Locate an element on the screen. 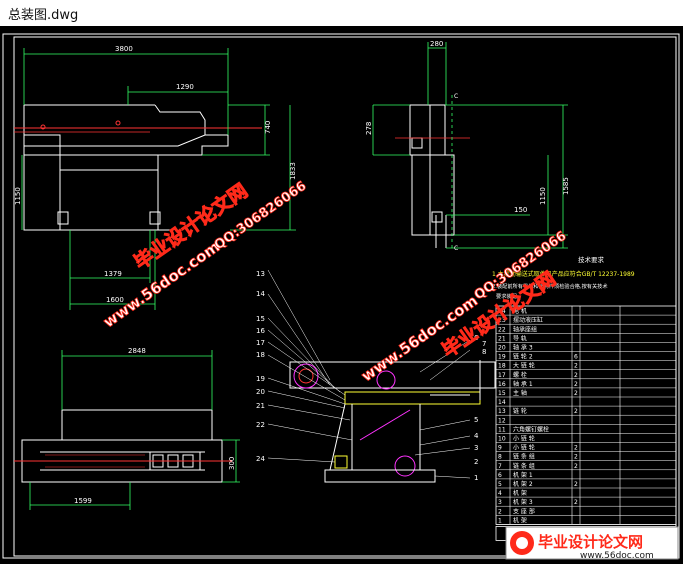 The height and width of the screenshot is (568, 683). balloon-4: 4 is located at coordinates (476, 436).